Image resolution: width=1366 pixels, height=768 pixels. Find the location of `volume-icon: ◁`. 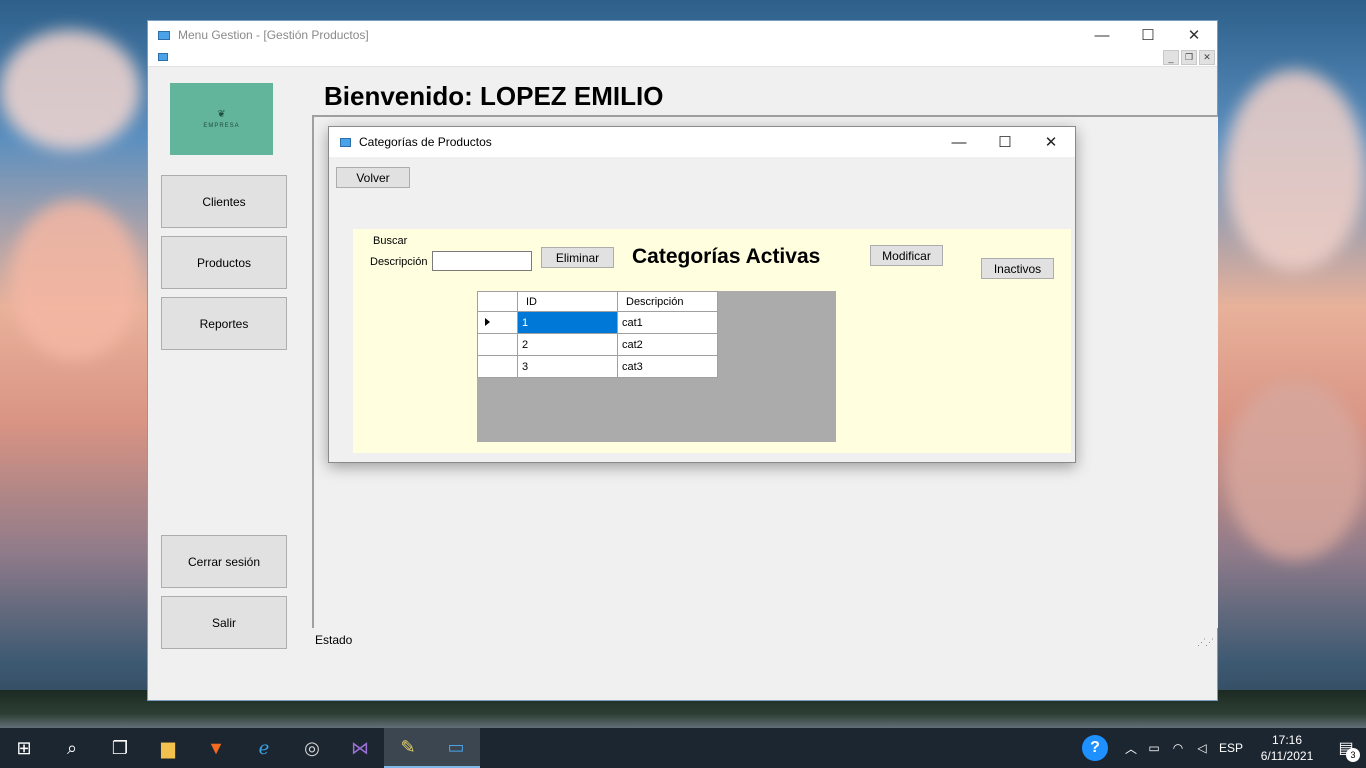

volume-icon: ◁ is located at coordinates (1202, 748).